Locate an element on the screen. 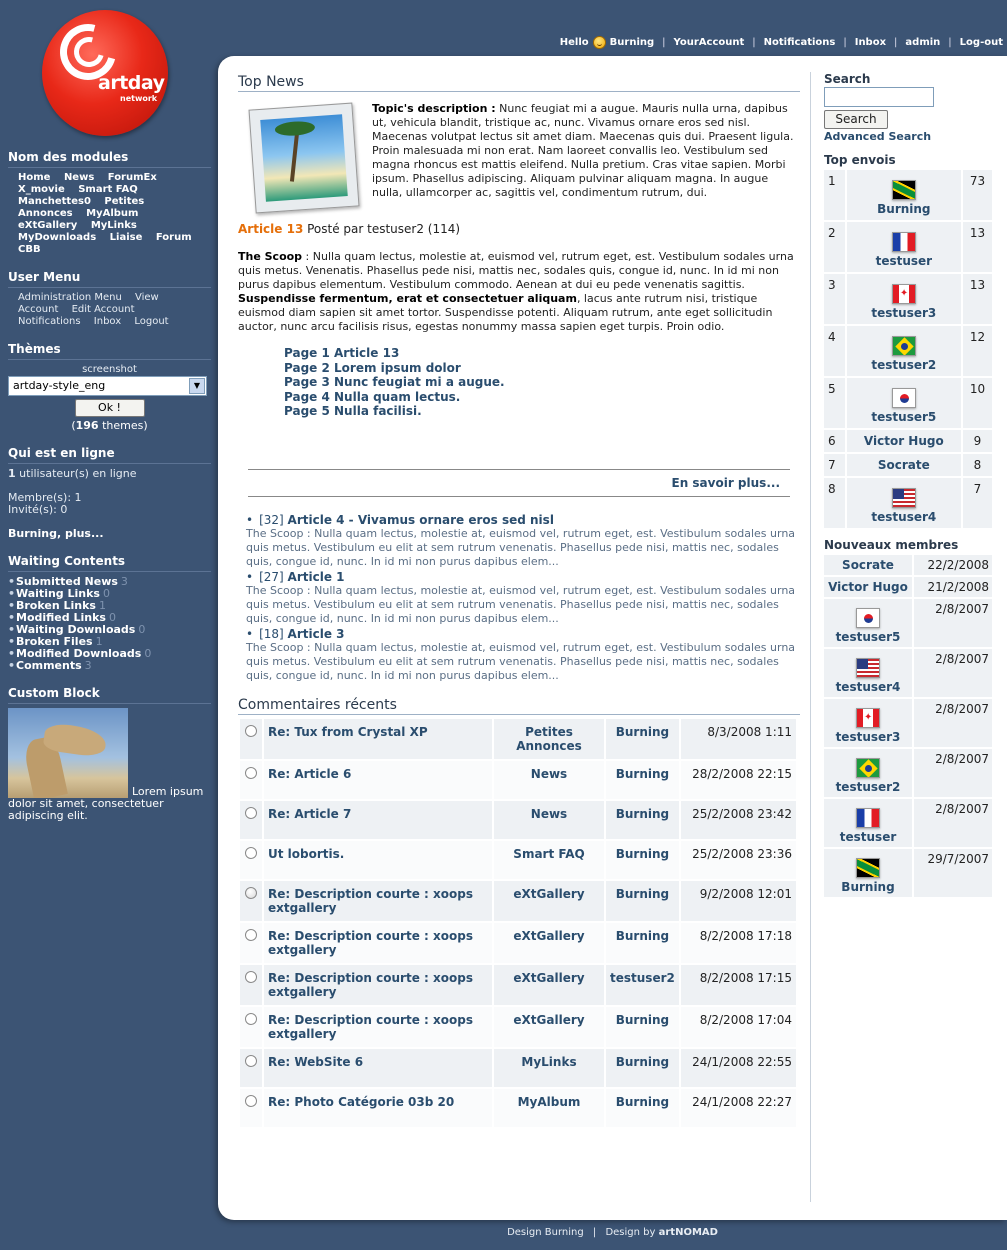 Image resolution: width=1007 pixels, height=1250 pixels. greeting-username: Burning is located at coordinates (632, 42).